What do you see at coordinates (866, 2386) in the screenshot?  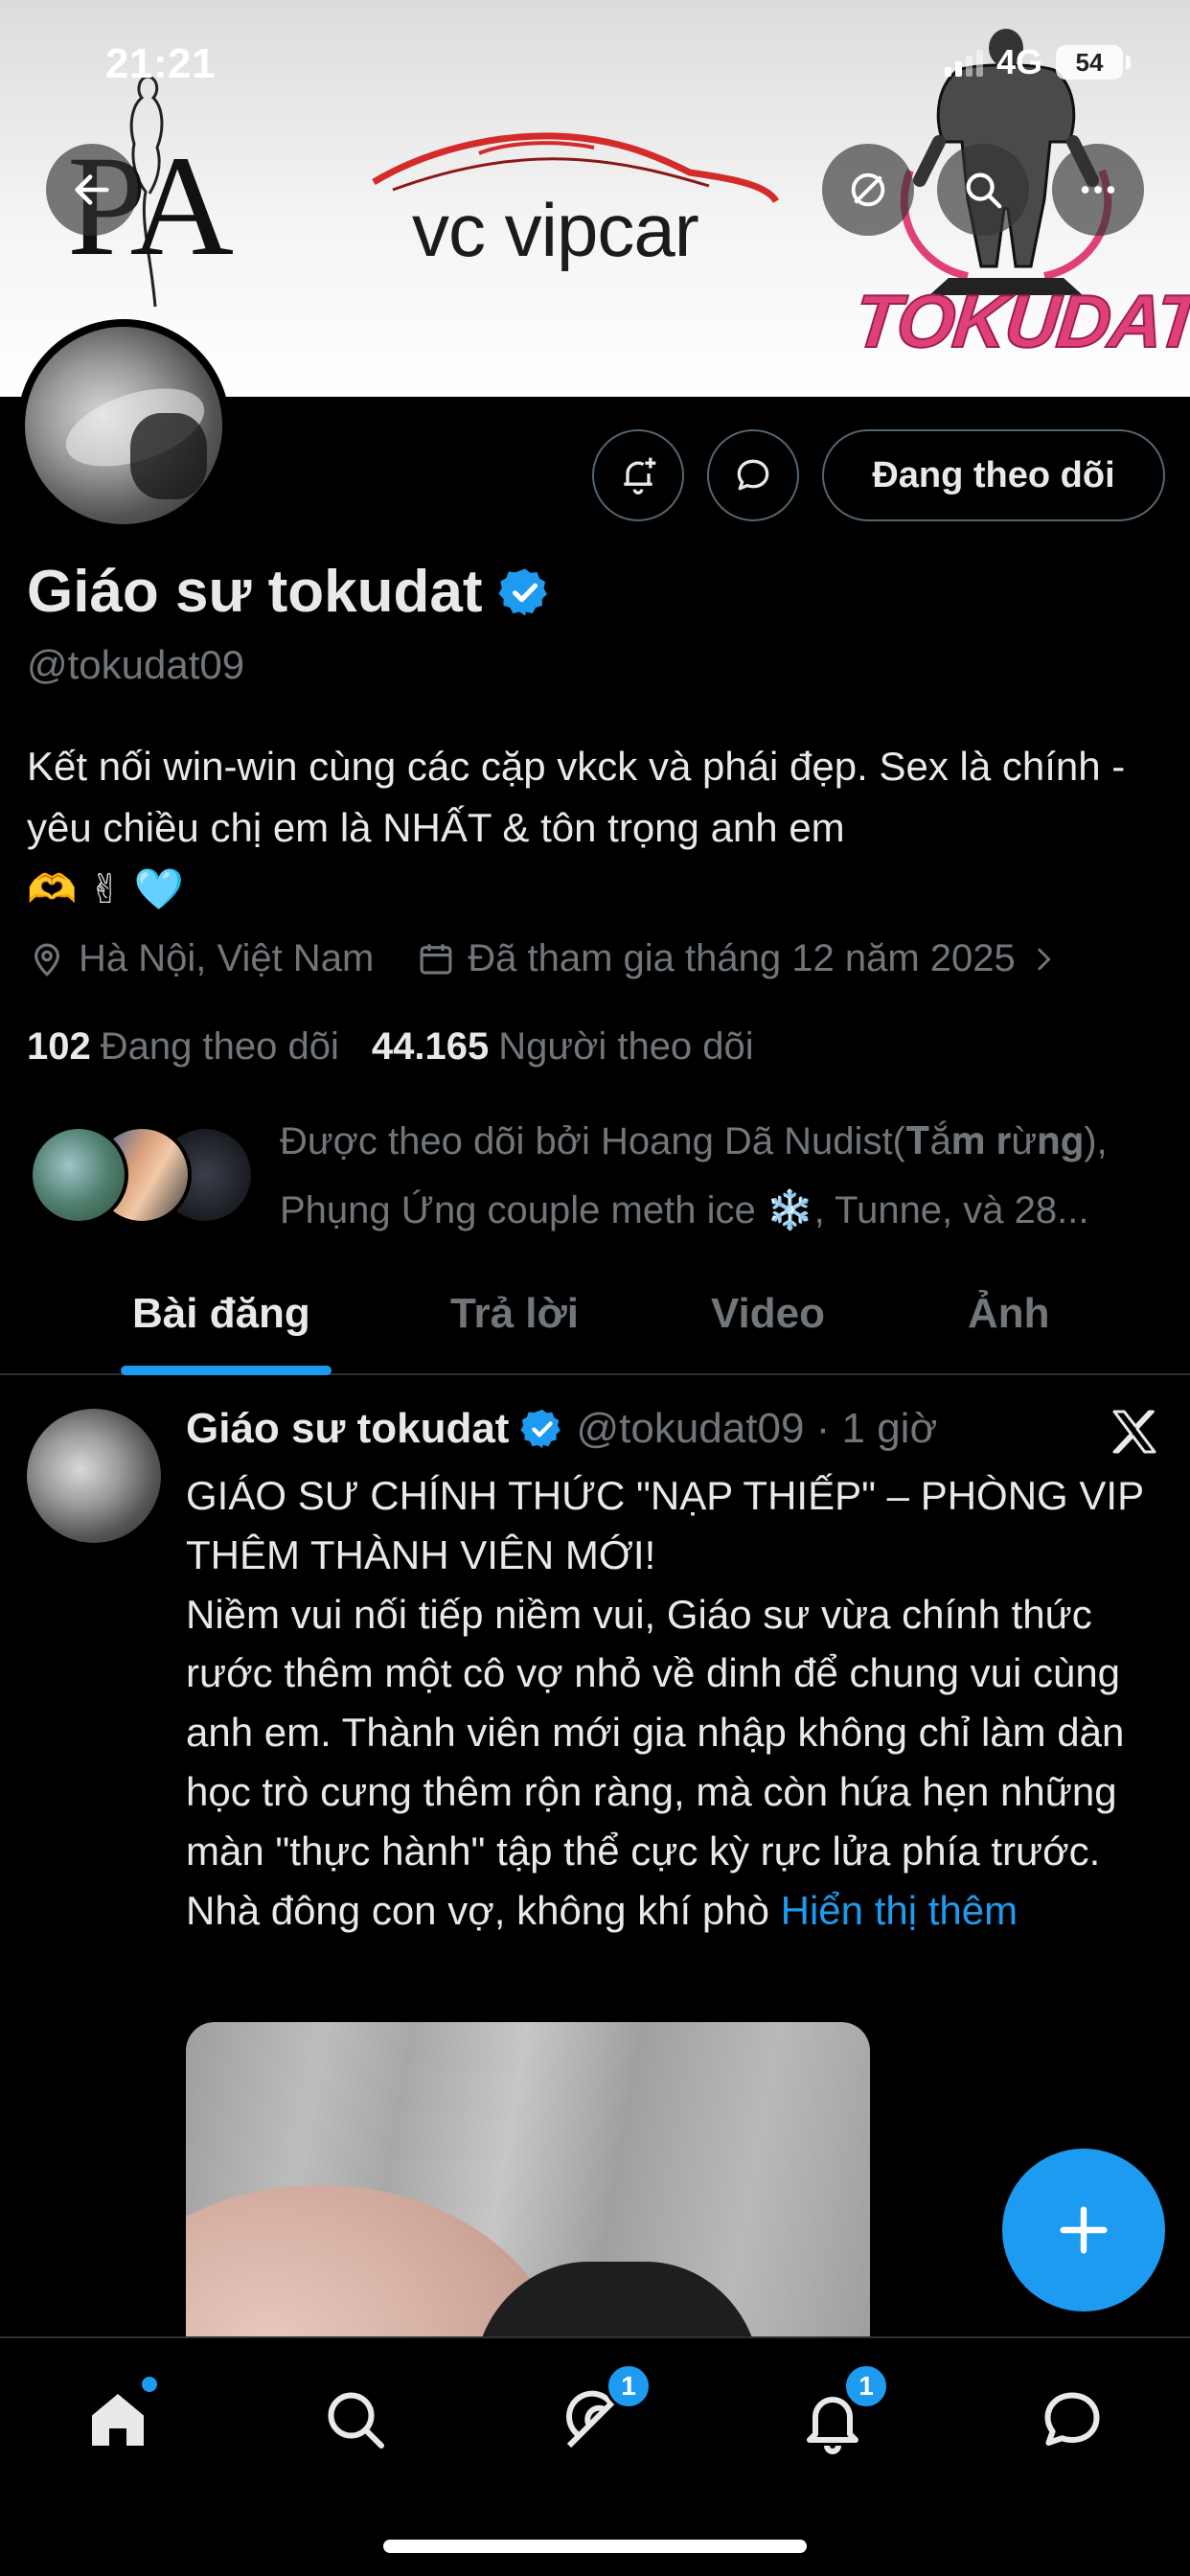 I see `notifications-badge: 1` at bounding box center [866, 2386].